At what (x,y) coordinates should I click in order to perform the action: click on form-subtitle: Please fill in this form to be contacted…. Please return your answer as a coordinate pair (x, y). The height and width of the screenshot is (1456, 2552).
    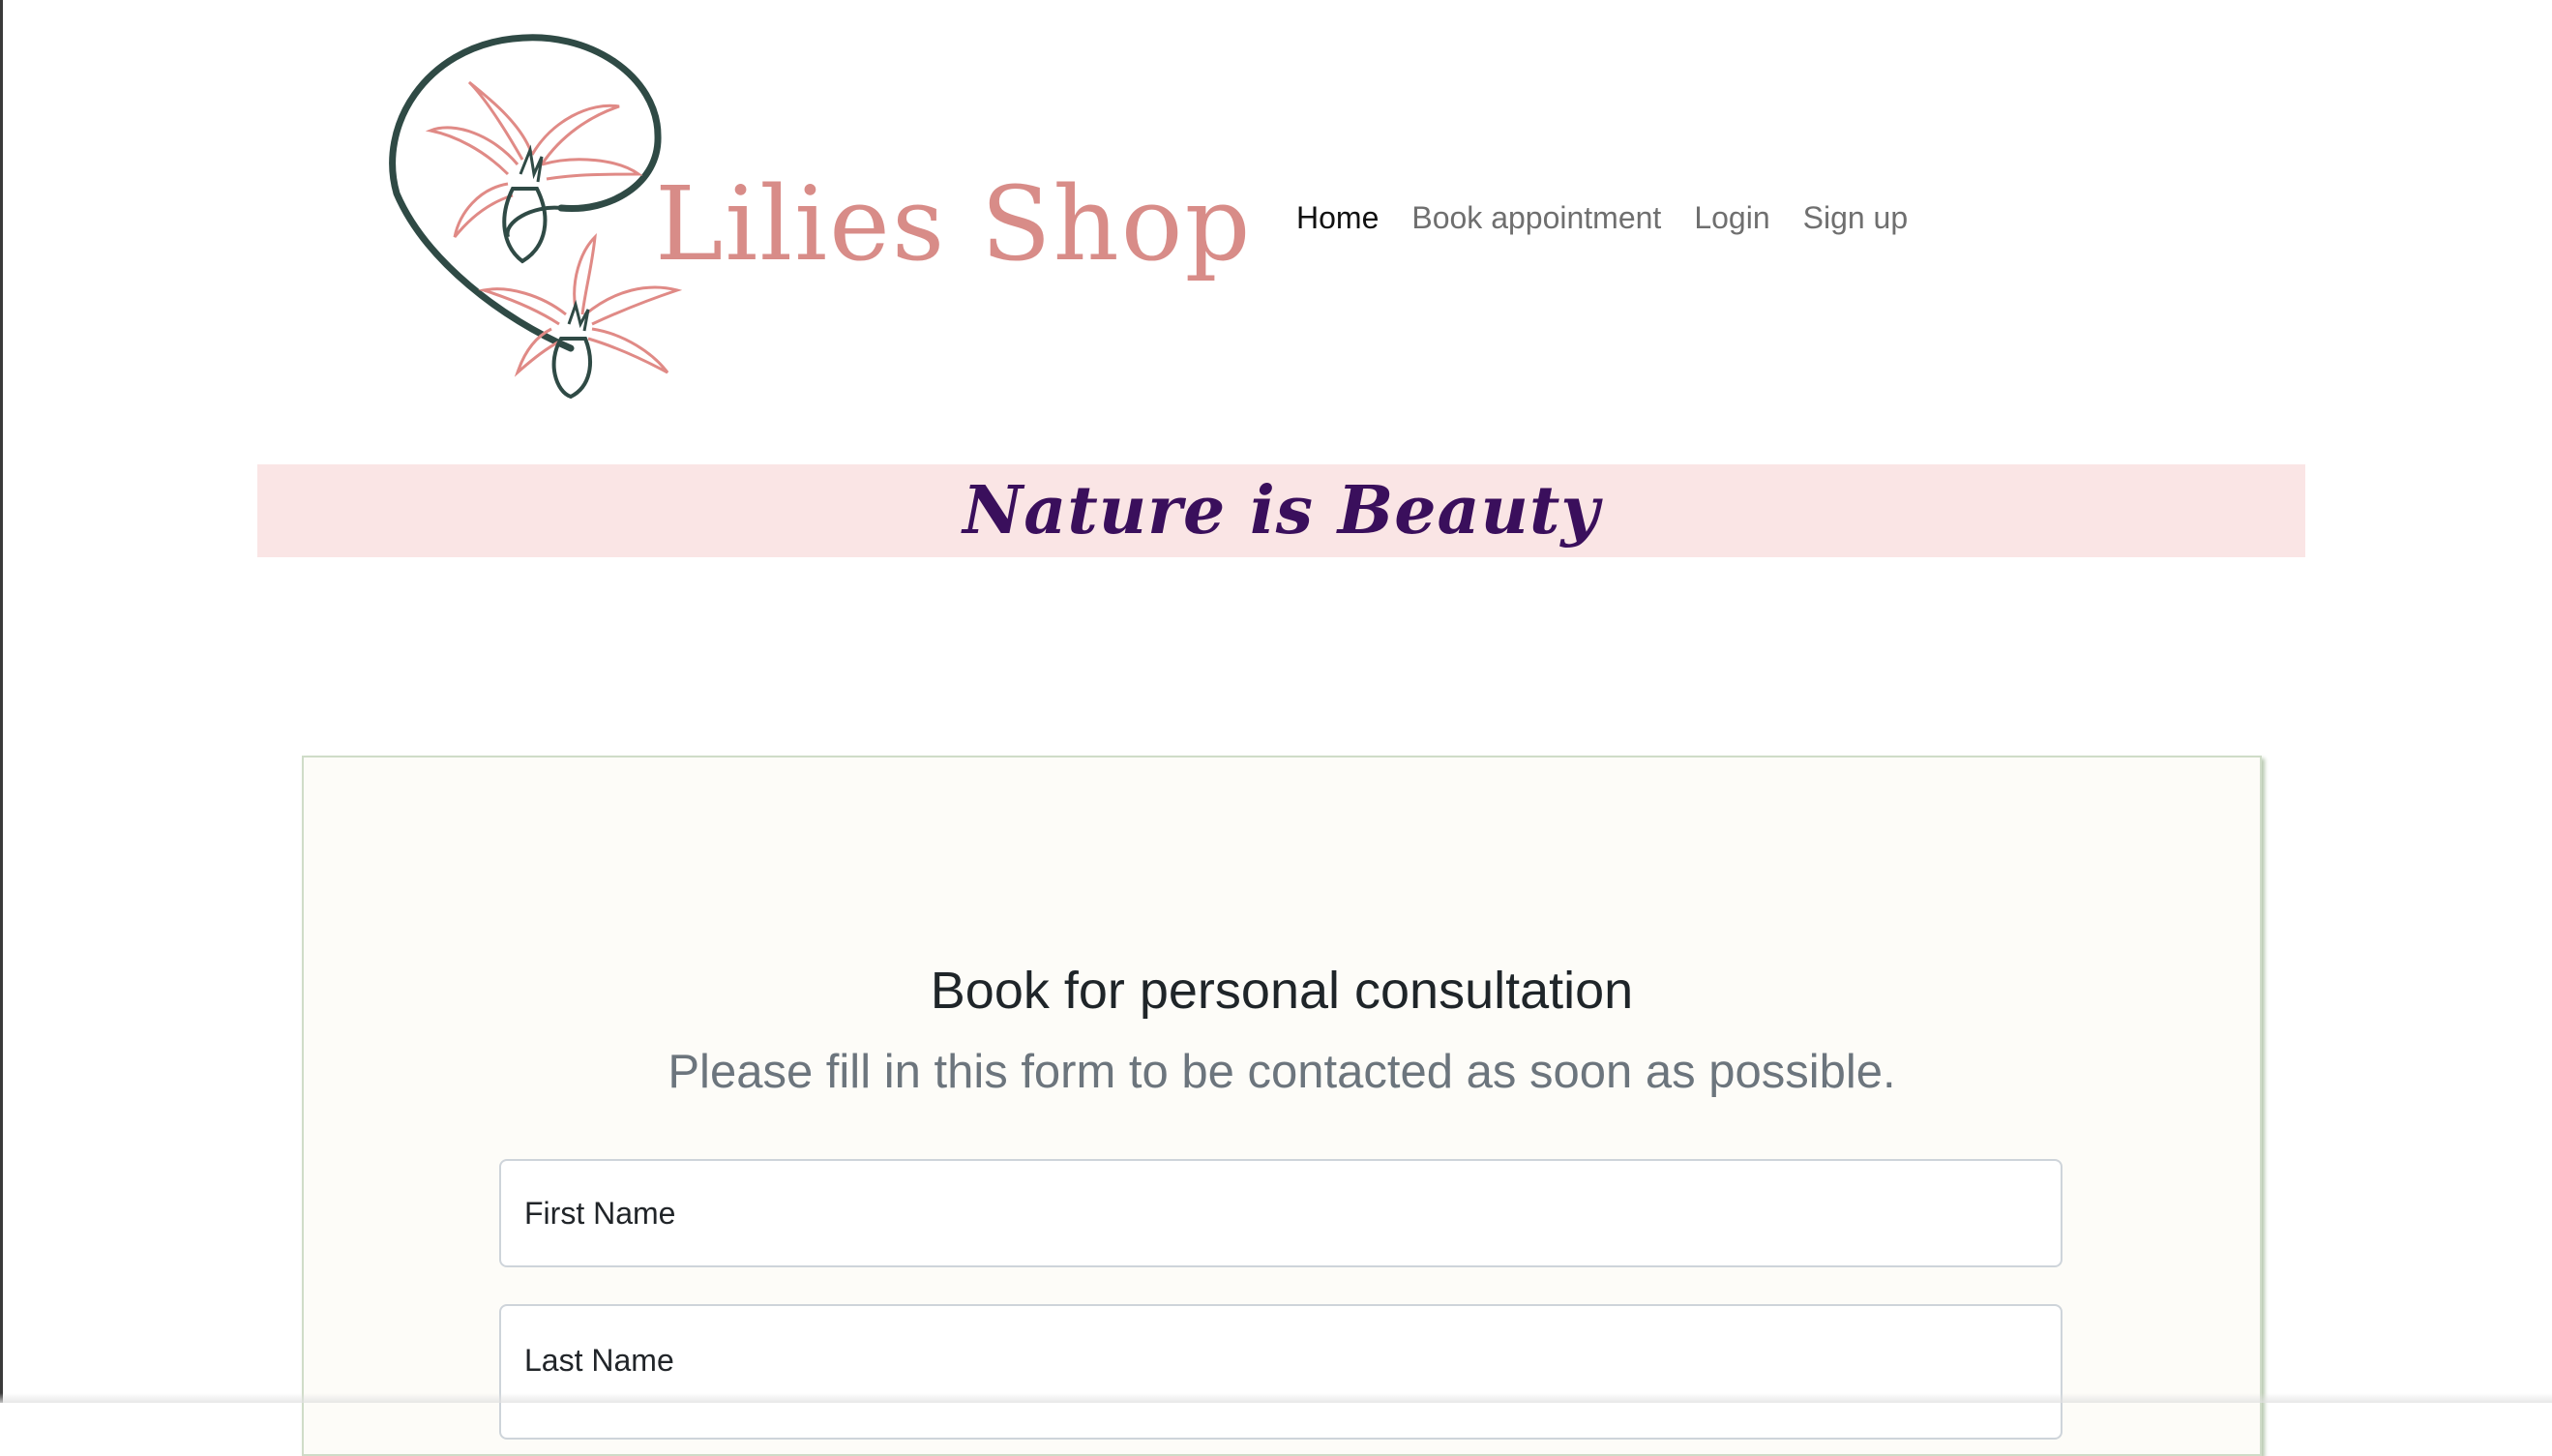
    Looking at the image, I should click on (1282, 1072).